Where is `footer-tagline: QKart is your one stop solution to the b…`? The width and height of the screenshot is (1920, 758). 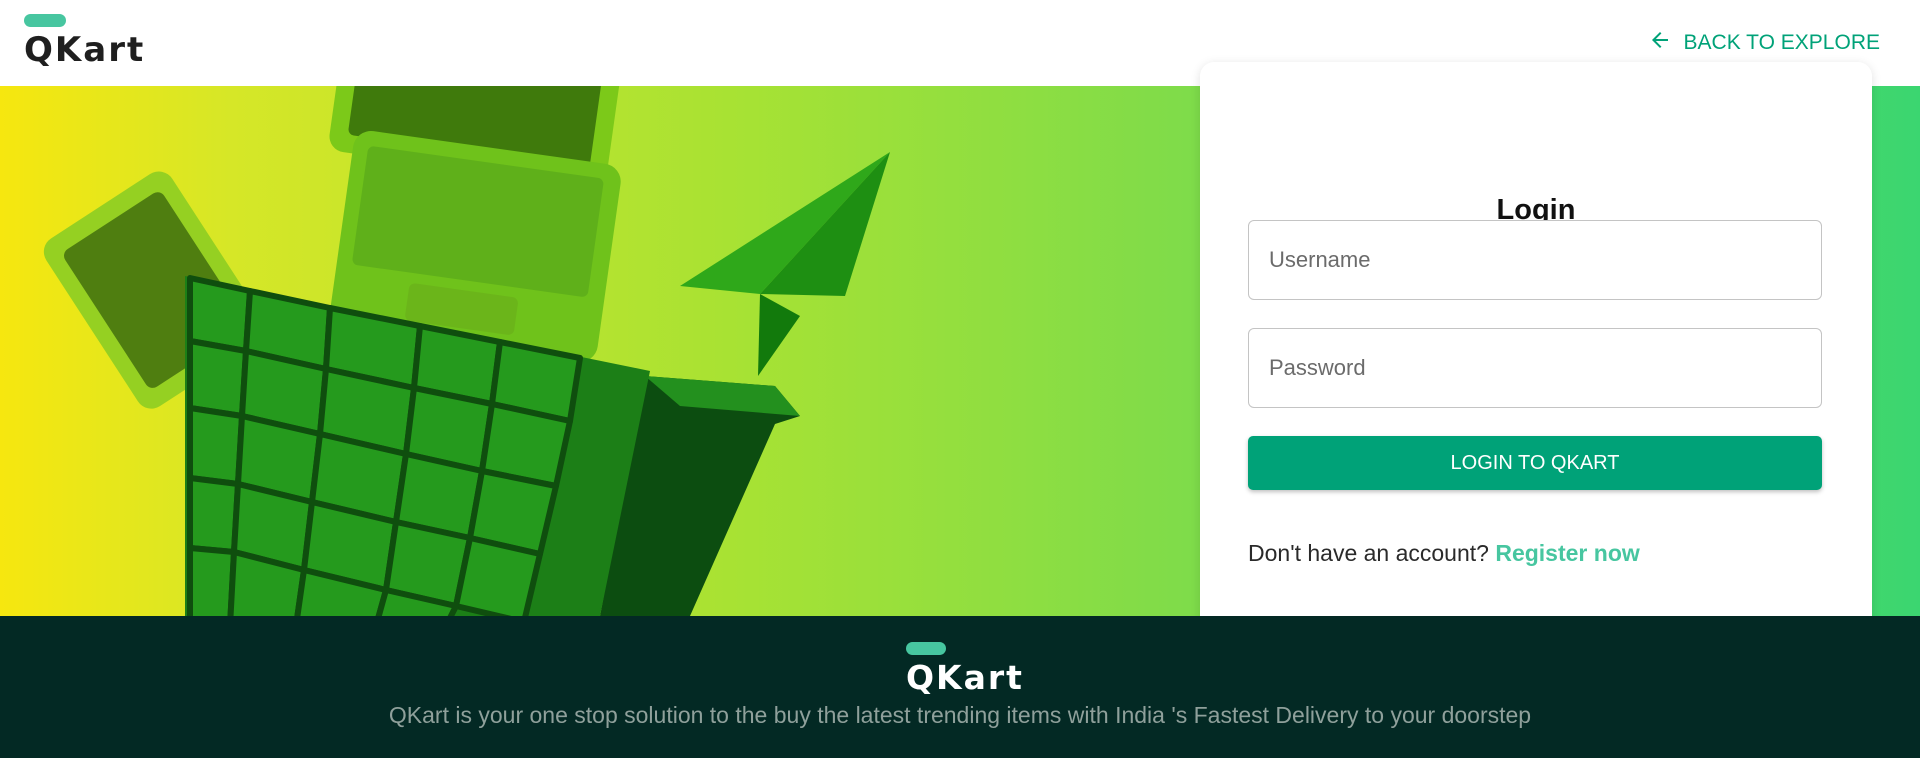
footer-tagline: QKart is your one stop solution to the b… is located at coordinates (960, 715).